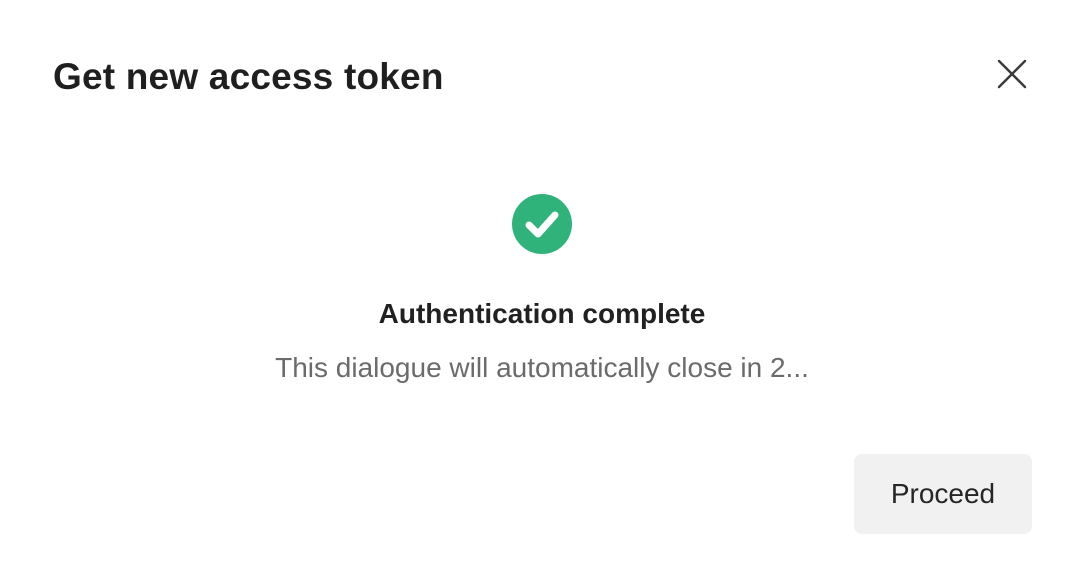 The width and height of the screenshot is (1088, 588). Describe the element at coordinates (943, 494) in the screenshot. I see `proceed-button: Proceed` at that location.